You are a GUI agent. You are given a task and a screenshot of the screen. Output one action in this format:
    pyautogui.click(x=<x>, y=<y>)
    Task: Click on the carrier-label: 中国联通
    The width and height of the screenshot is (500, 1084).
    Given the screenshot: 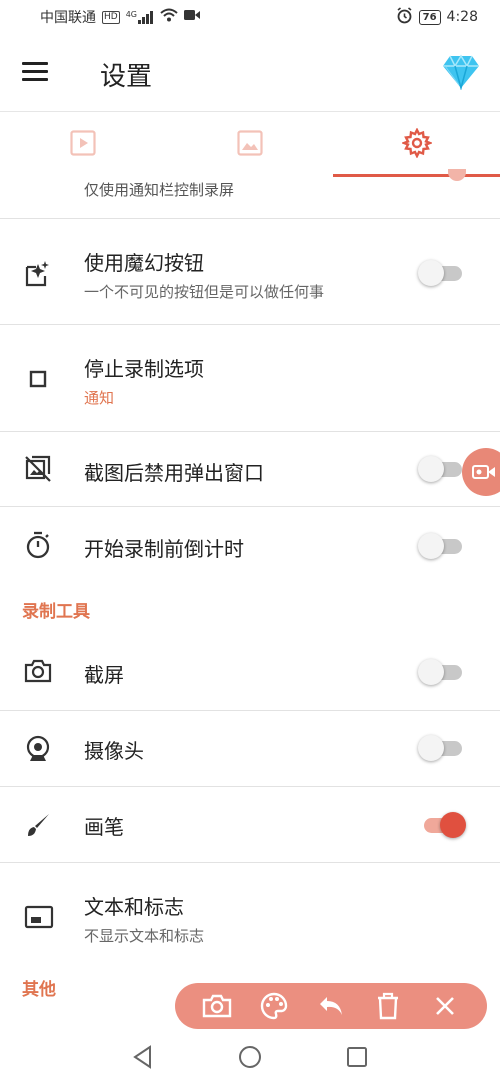 What is the action you would take?
    pyautogui.click(x=68, y=18)
    